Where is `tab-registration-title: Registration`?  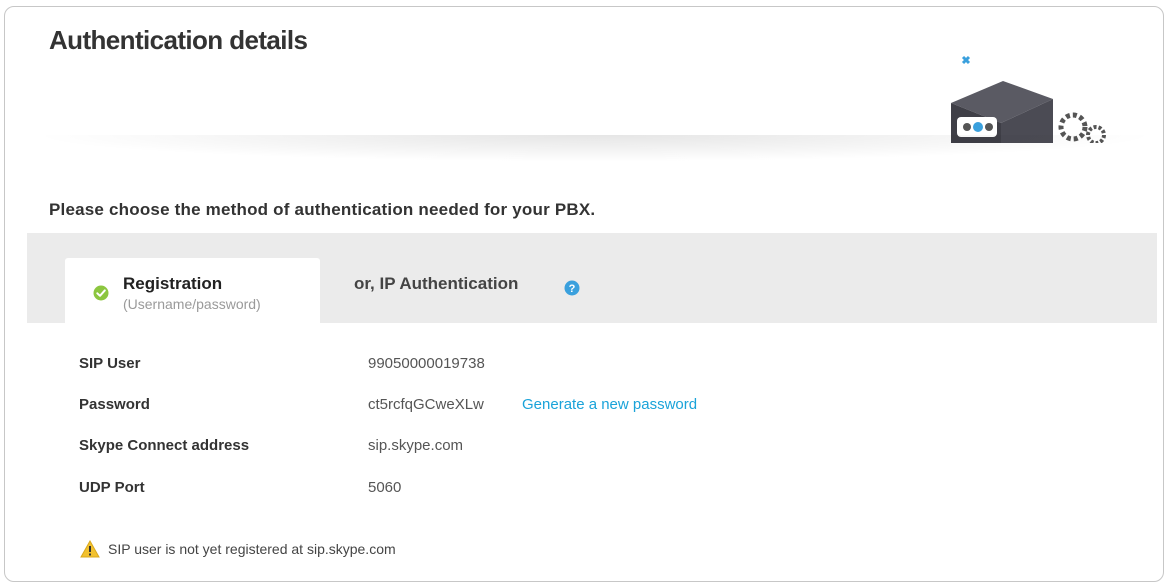 tab-registration-title: Registration is located at coordinates (173, 283).